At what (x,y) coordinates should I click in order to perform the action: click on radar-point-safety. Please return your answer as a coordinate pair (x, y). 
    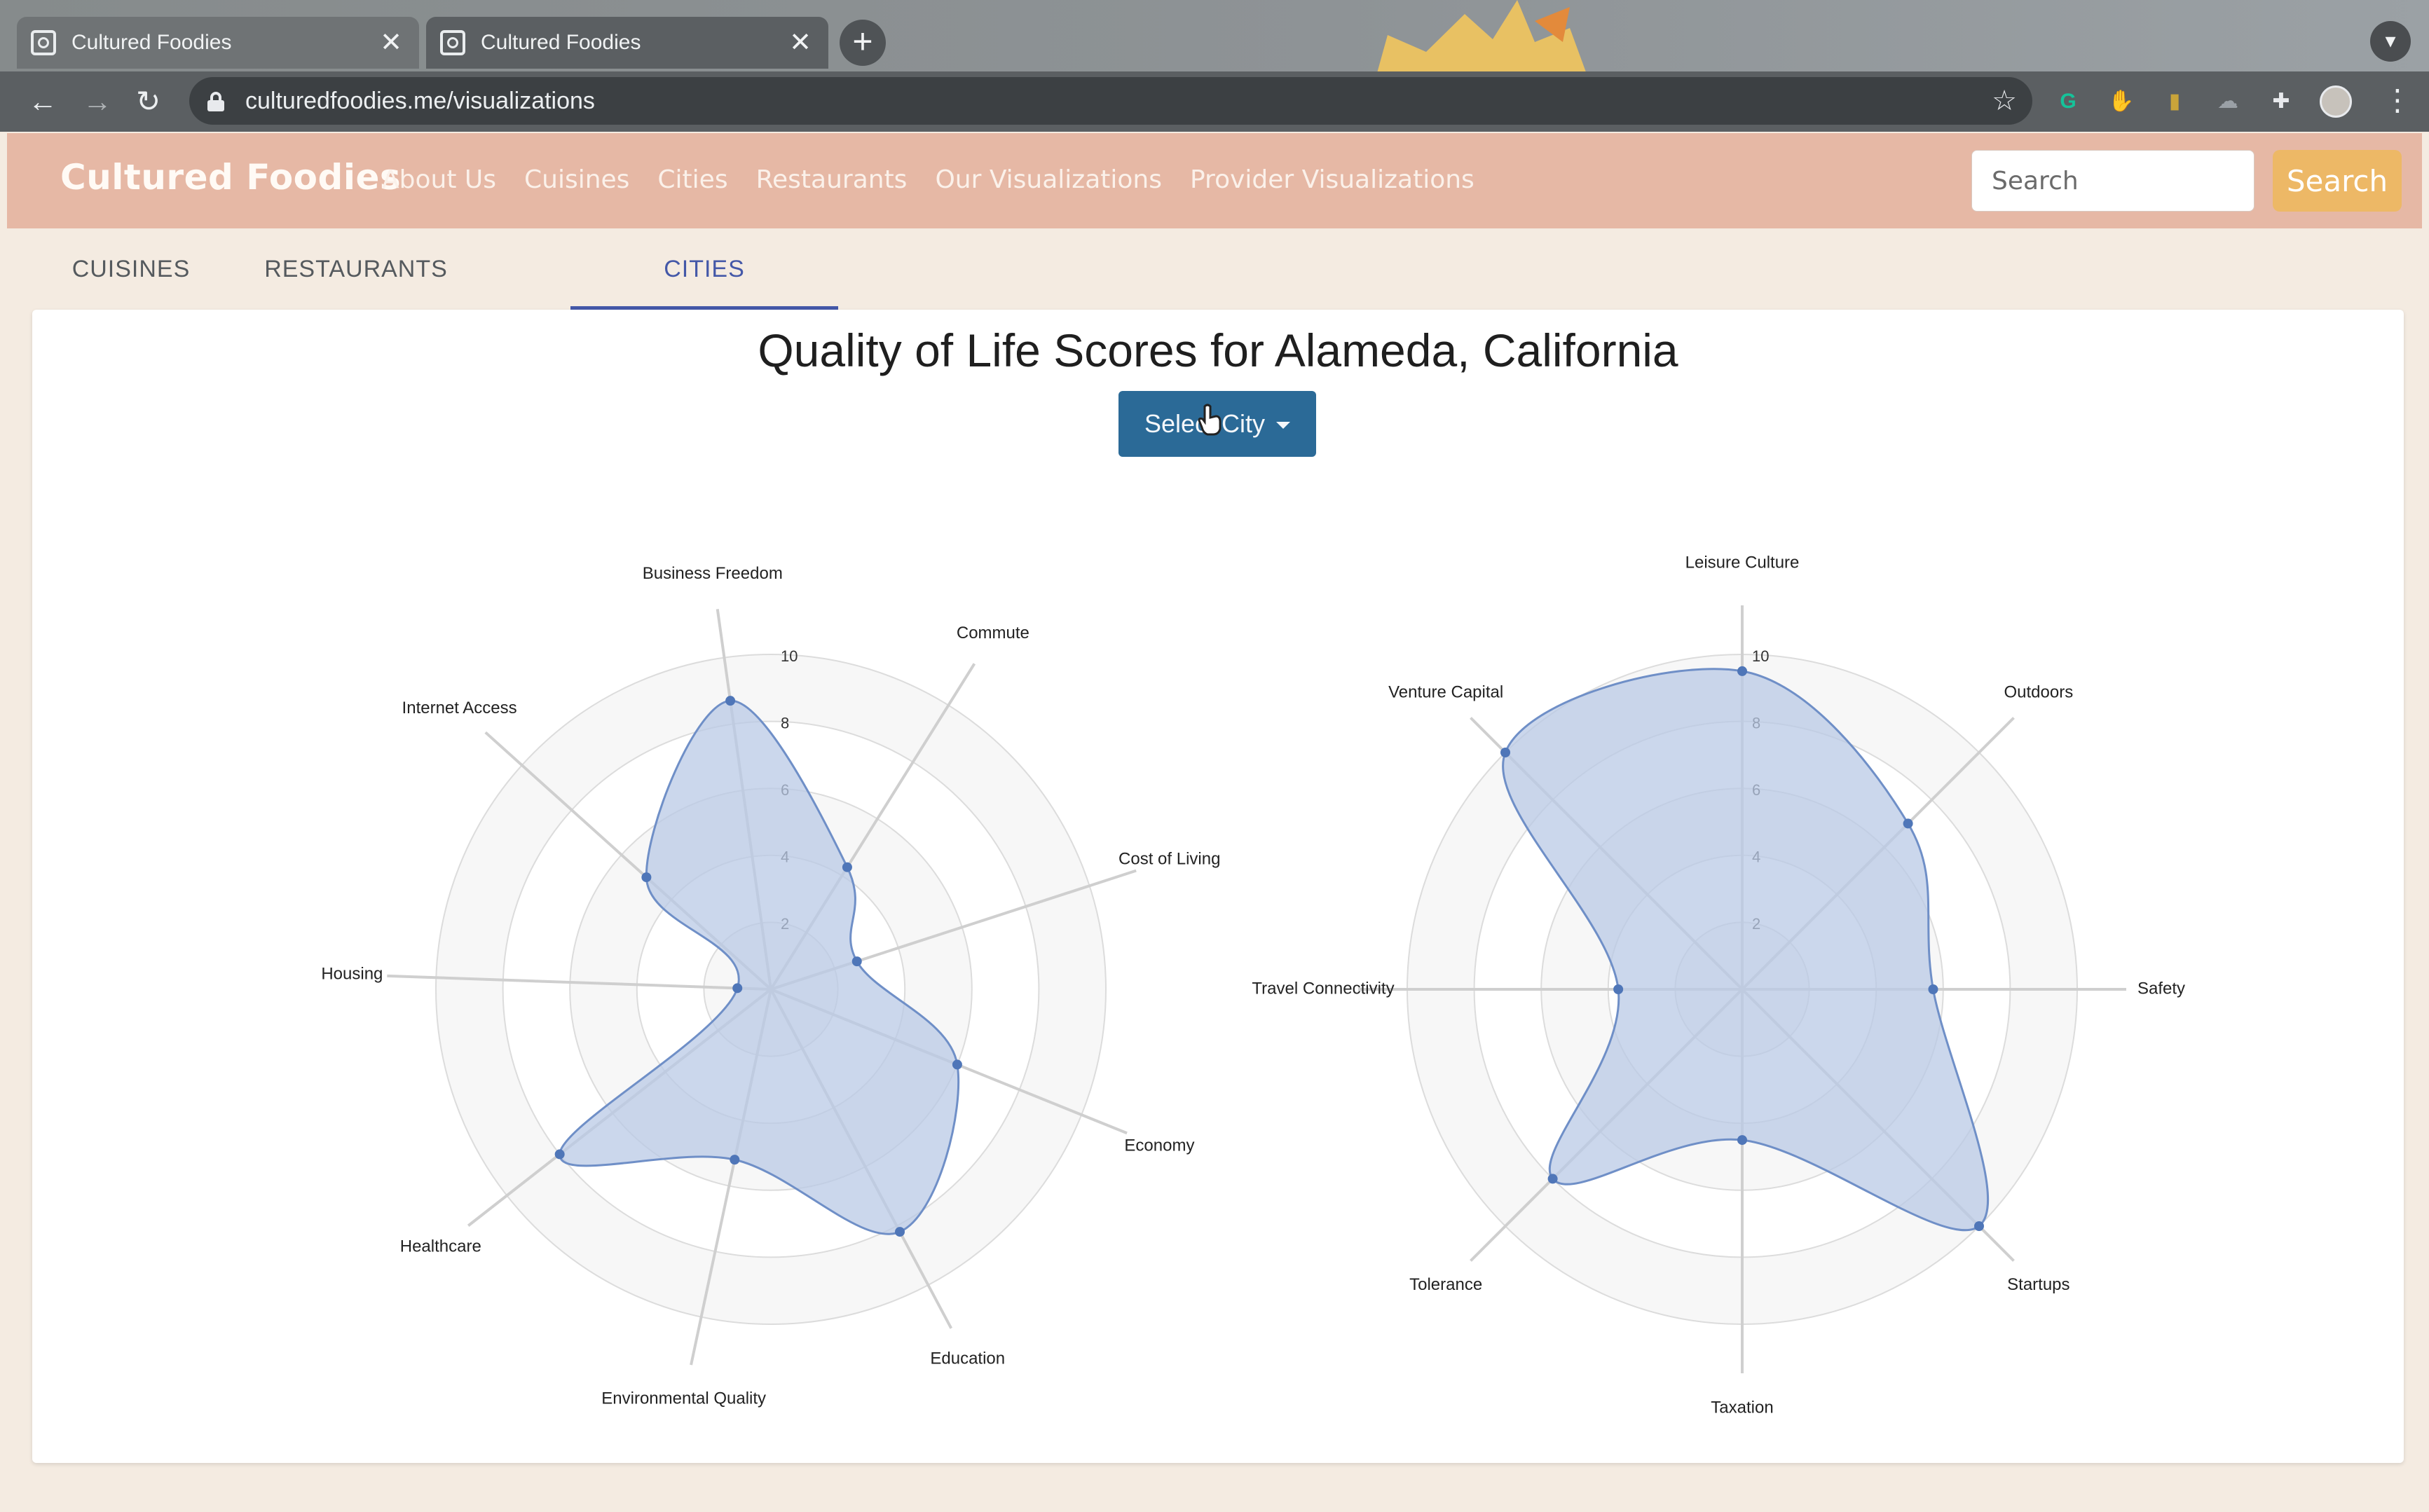
    Looking at the image, I should click on (1933, 989).